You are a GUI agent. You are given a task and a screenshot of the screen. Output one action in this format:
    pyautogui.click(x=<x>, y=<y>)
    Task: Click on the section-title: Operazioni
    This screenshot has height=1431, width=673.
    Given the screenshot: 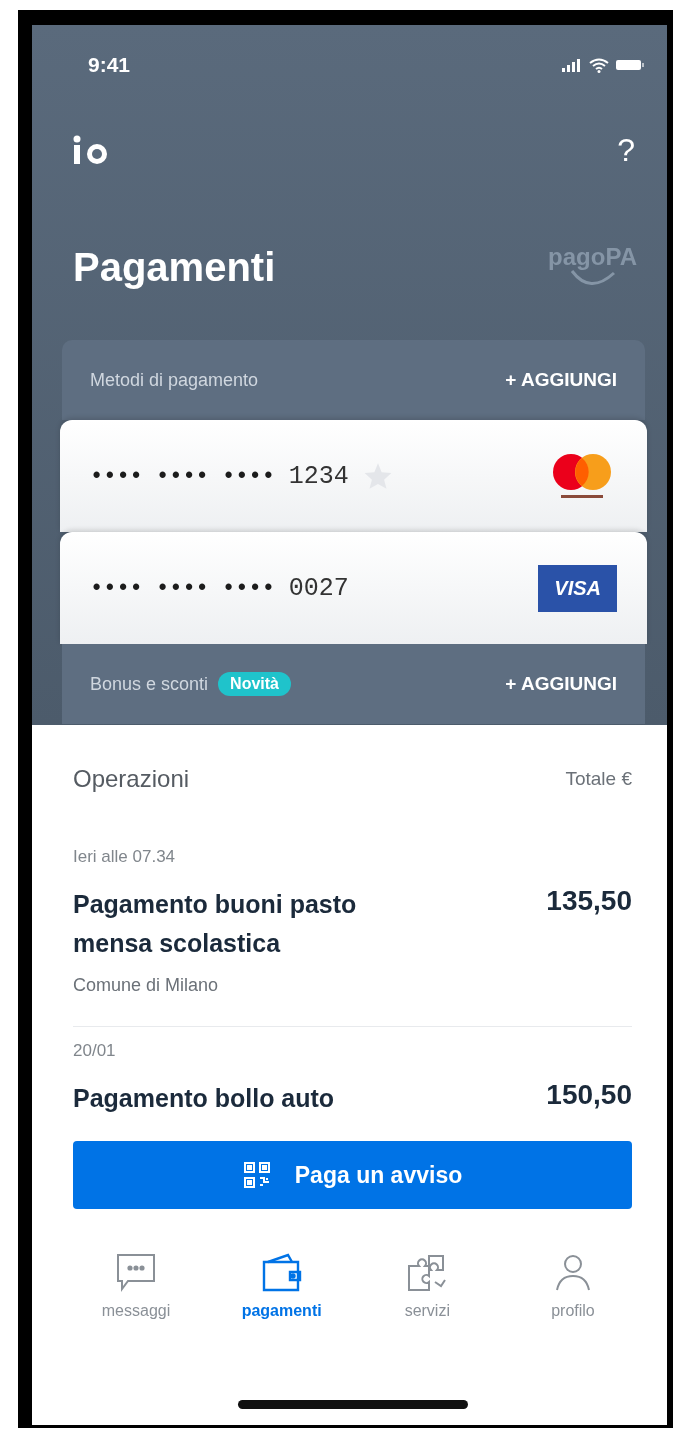 What is the action you would take?
    pyautogui.click(x=131, y=779)
    